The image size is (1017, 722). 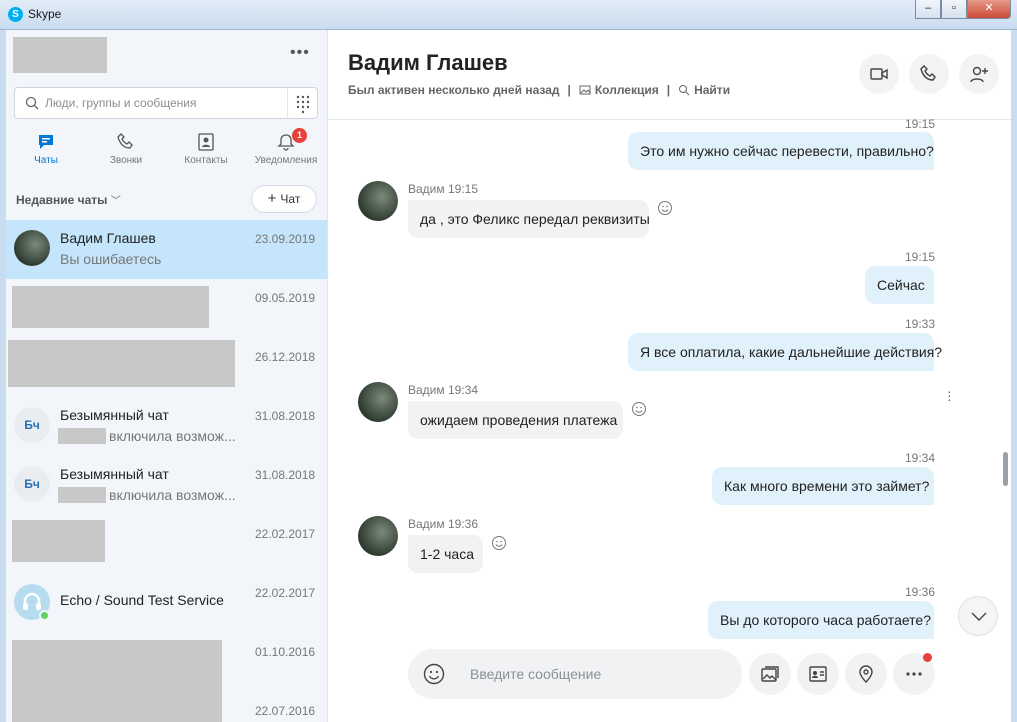 I want to click on chat-date: 09.05.2019, so click(x=285, y=298).